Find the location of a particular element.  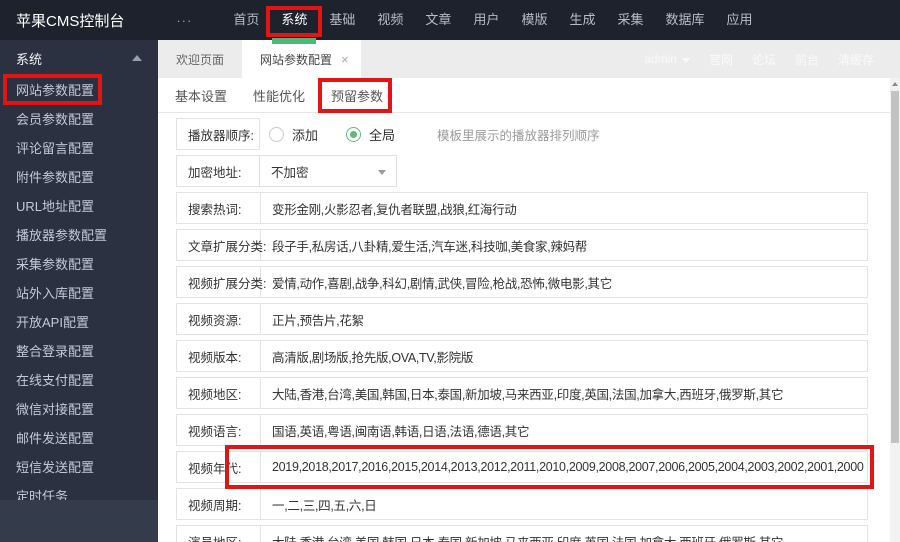

field-group-video-resources: 视频资源: 正片,预告片,花絮 is located at coordinates (522, 319).